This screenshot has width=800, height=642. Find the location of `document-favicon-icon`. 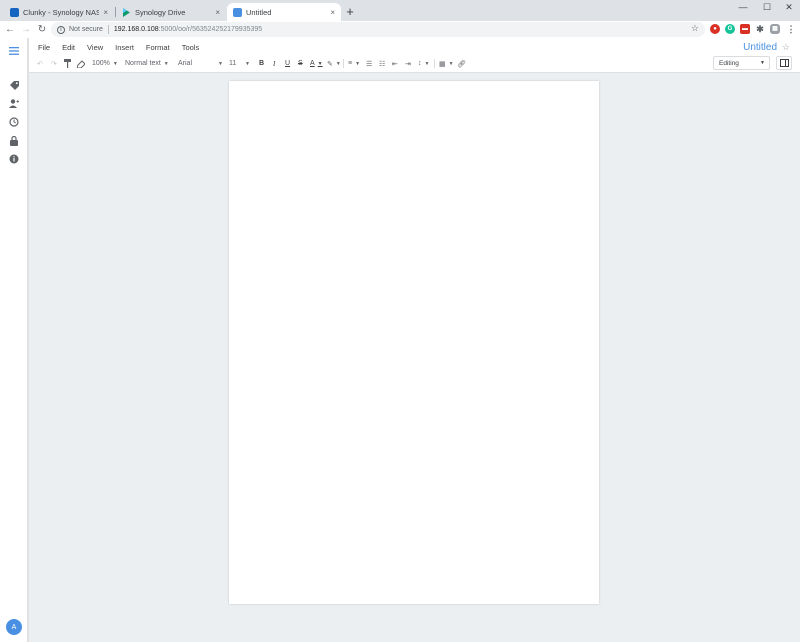

document-favicon-icon is located at coordinates (237, 12).